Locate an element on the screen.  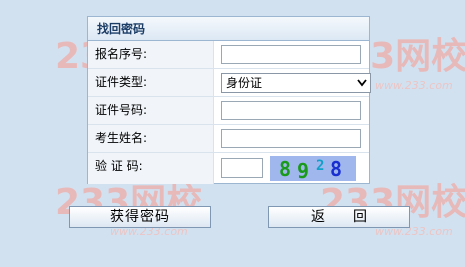
id-no-row: 证件号码: is located at coordinates (228, 111).